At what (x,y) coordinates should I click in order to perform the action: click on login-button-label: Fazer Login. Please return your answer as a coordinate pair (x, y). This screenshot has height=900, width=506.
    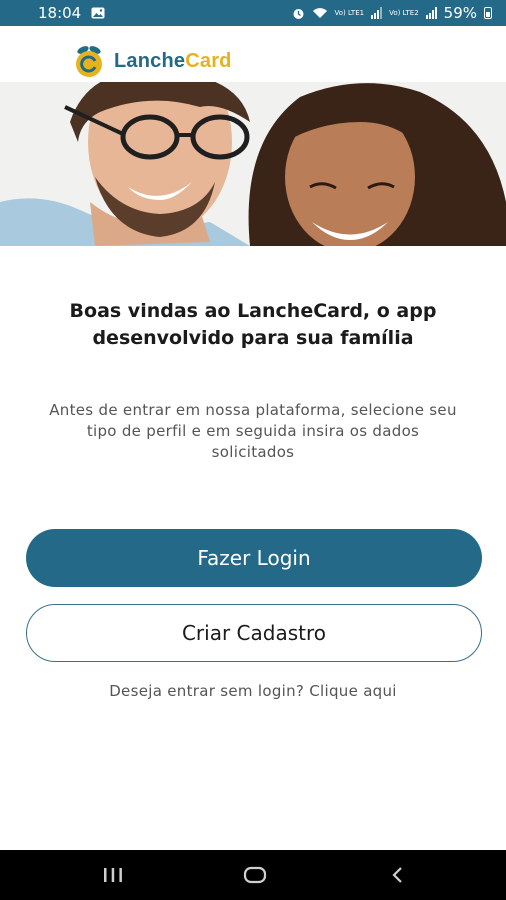
    Looking at the image, I should click on (254, 558).